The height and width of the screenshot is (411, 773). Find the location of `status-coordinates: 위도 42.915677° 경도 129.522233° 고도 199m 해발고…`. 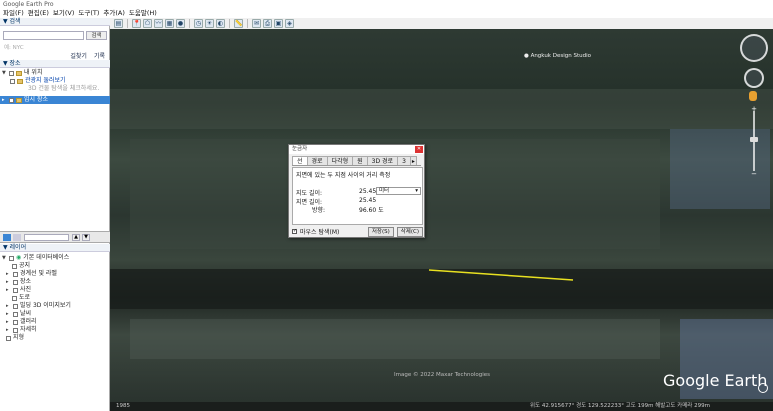

status-coordinates: 위도 42.915677° 경도 129.522233° 고도 199m 해발고… is located at coordinates (620, 406).